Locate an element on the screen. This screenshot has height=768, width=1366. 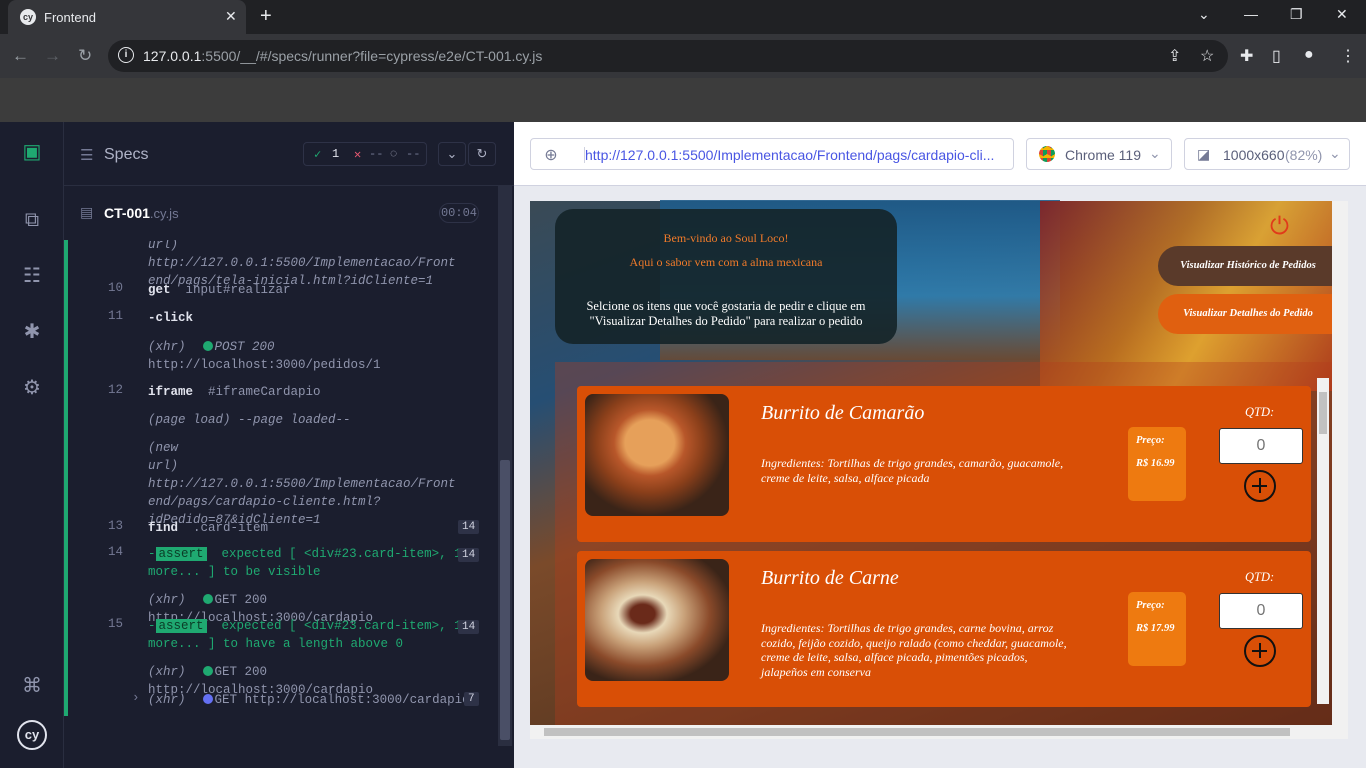
item-name: Burrito de Carne is located at coordinates (830, 578).